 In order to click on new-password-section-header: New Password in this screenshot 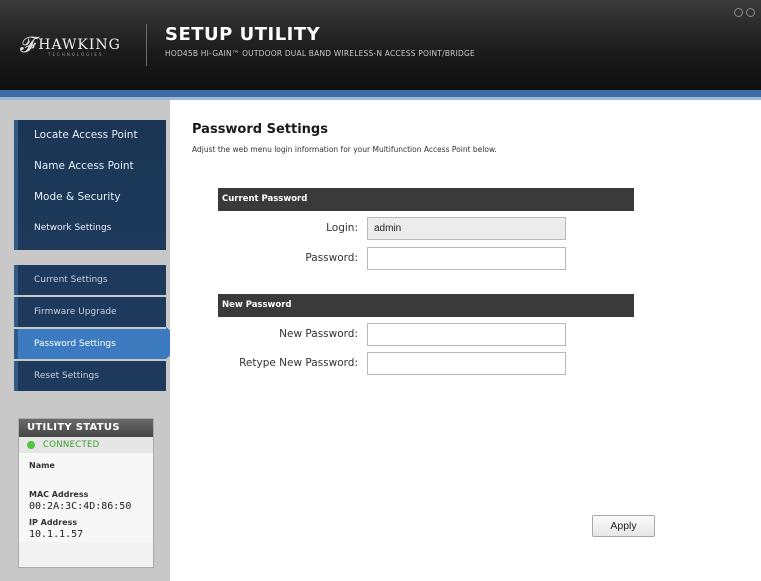, I will do `click(426, 305)`.